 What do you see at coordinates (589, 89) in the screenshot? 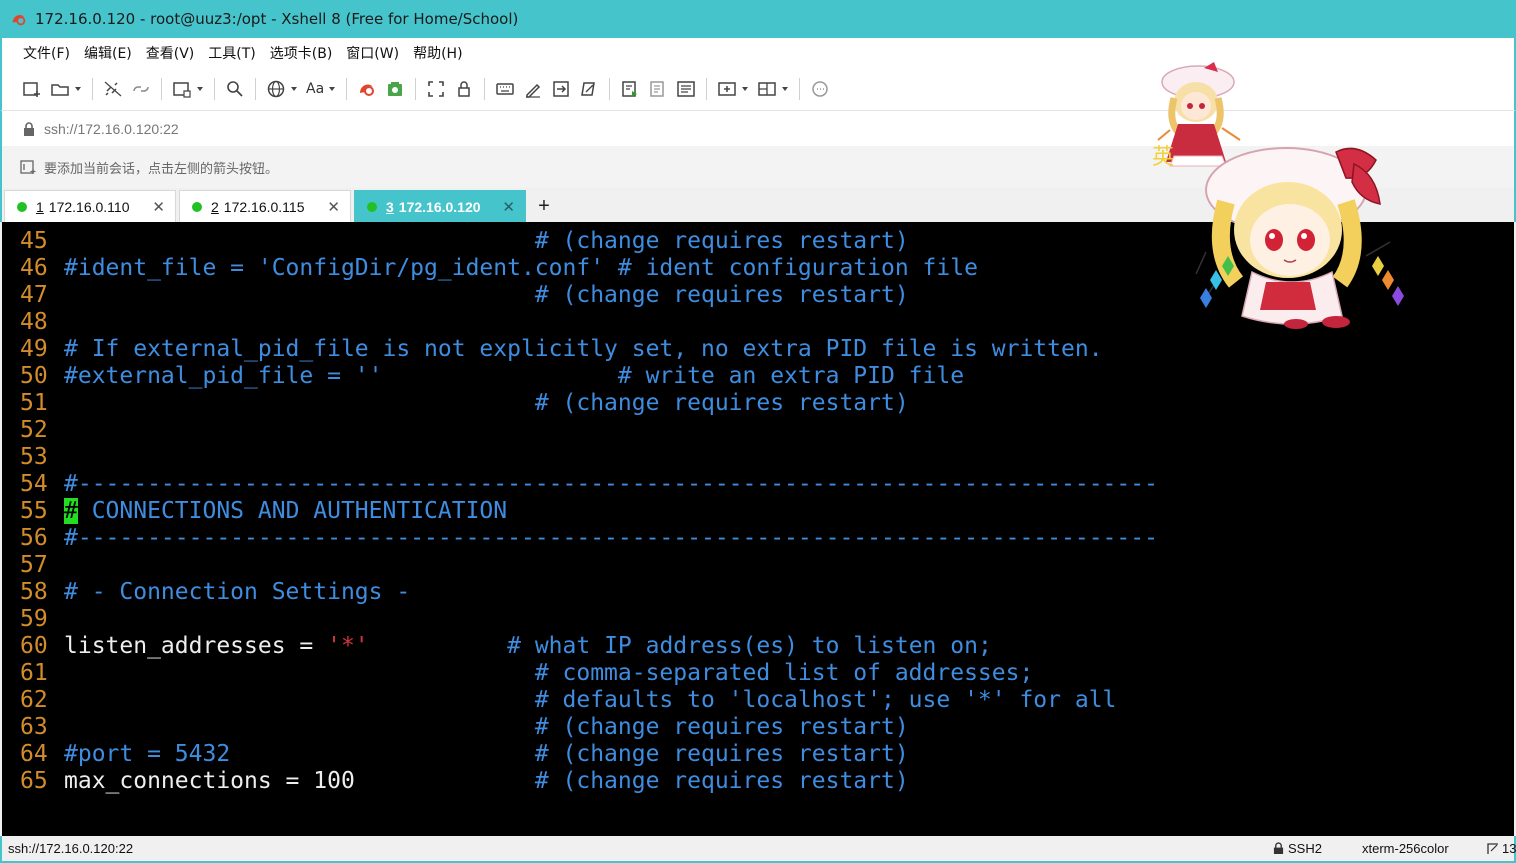
I see `compose-icon` at bounding box center [589, 89].